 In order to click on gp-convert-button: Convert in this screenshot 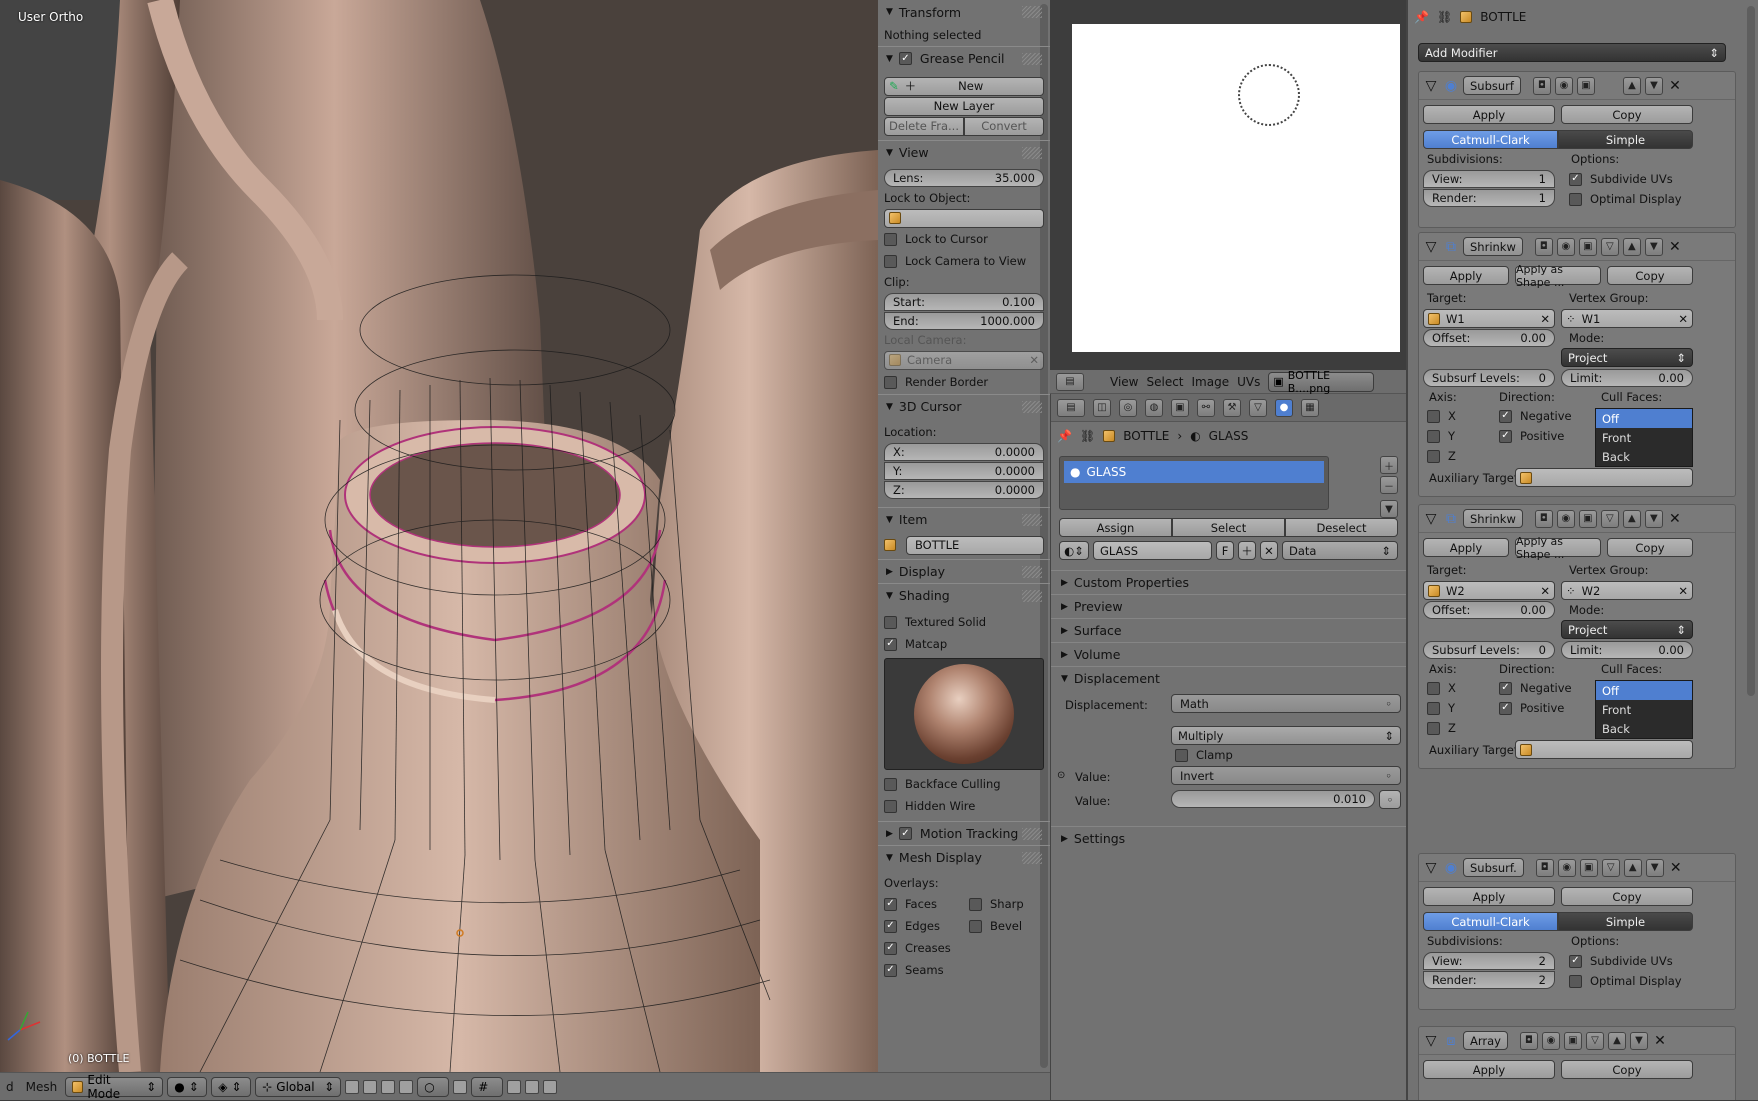, I will do `click(1004, 126)`.